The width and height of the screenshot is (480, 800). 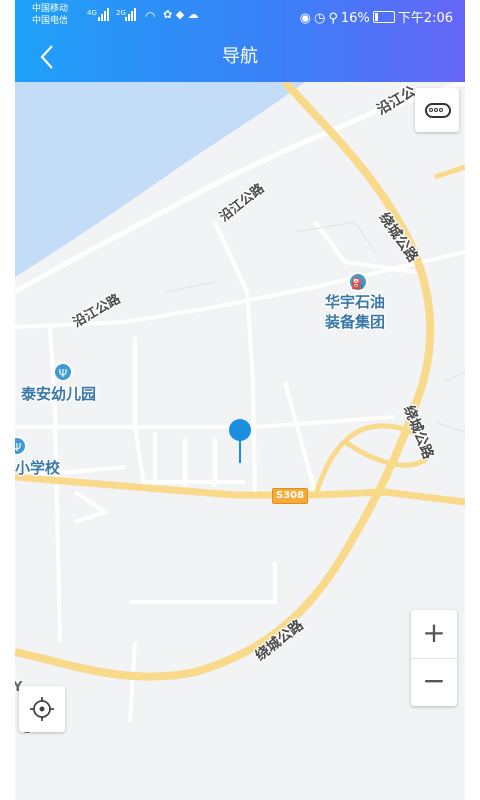 I want to click on page-title: 导航, so click(x=240, y=56).